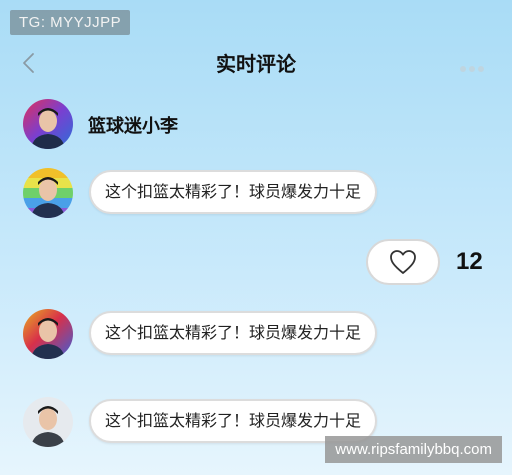 This screenshot has width=512, height=475. Describe the element at coordinates (133, 126) in the screenshot. I see `username: 篮球迷小李` at that location.